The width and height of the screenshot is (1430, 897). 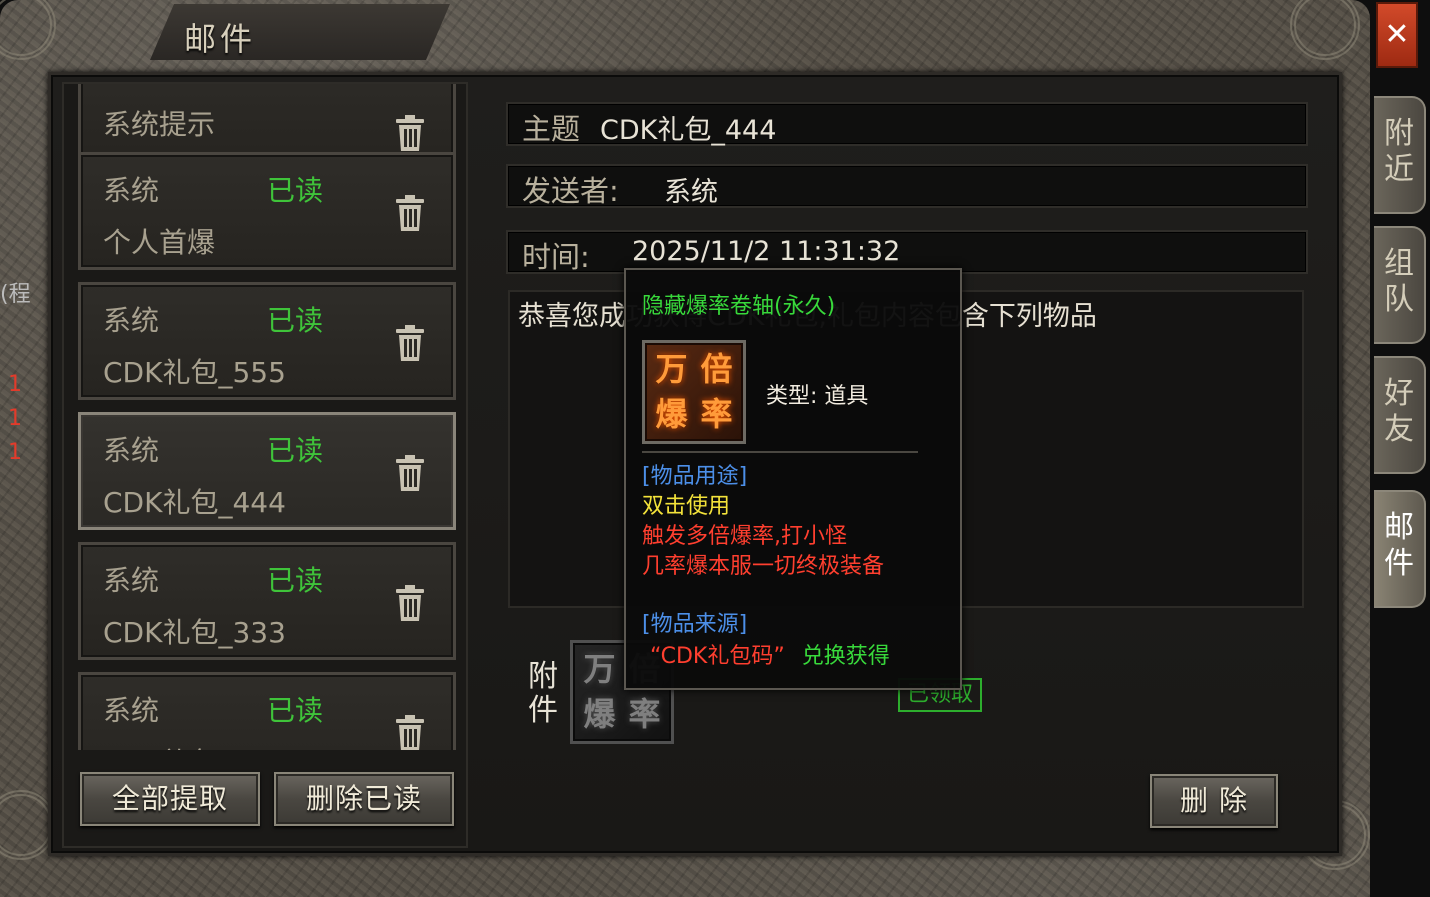 What do you see at coordinates (739, 306) in the screenshot?
I see `tooltip-item-name: 隐藏爆率卷轴(永久)` at bounding box center [739, 306].